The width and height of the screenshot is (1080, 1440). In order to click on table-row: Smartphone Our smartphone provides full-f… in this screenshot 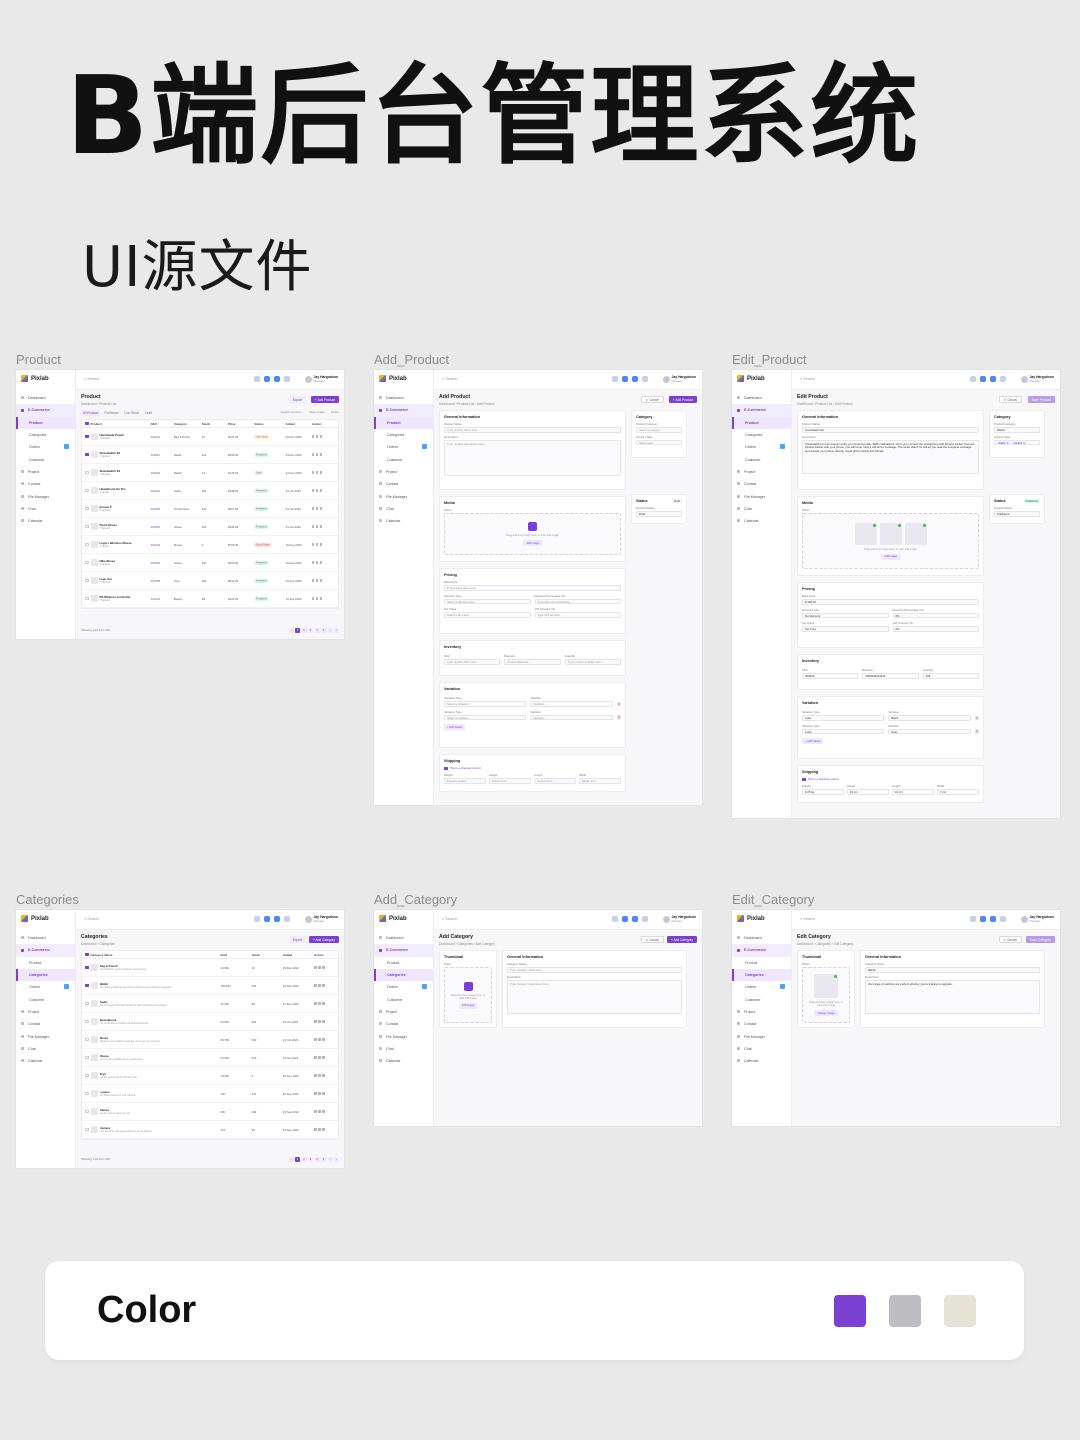, I will do `click(210, 1022)`.